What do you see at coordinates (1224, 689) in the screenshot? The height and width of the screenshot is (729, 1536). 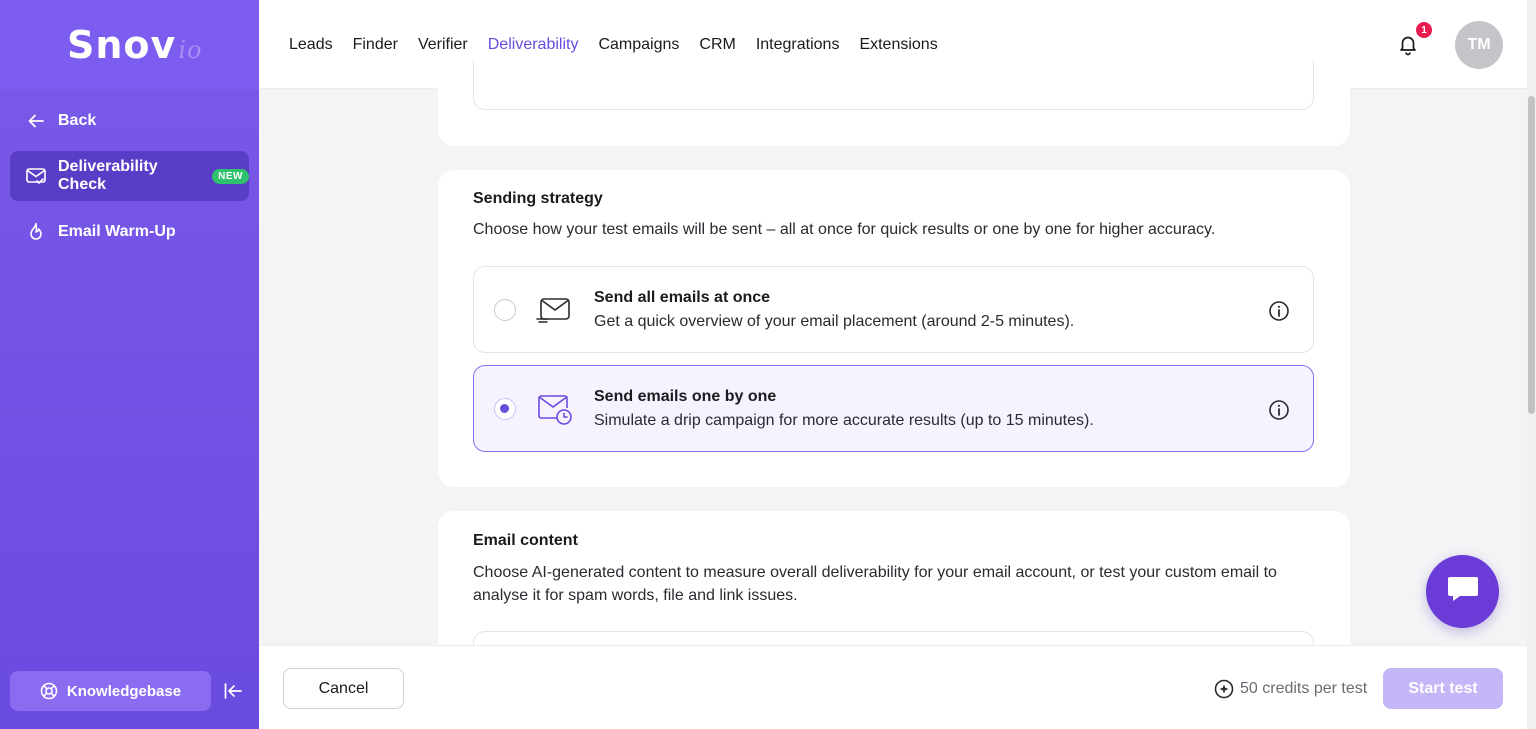 I see `credits-plus-icon` at bounding box center [1224, 689].